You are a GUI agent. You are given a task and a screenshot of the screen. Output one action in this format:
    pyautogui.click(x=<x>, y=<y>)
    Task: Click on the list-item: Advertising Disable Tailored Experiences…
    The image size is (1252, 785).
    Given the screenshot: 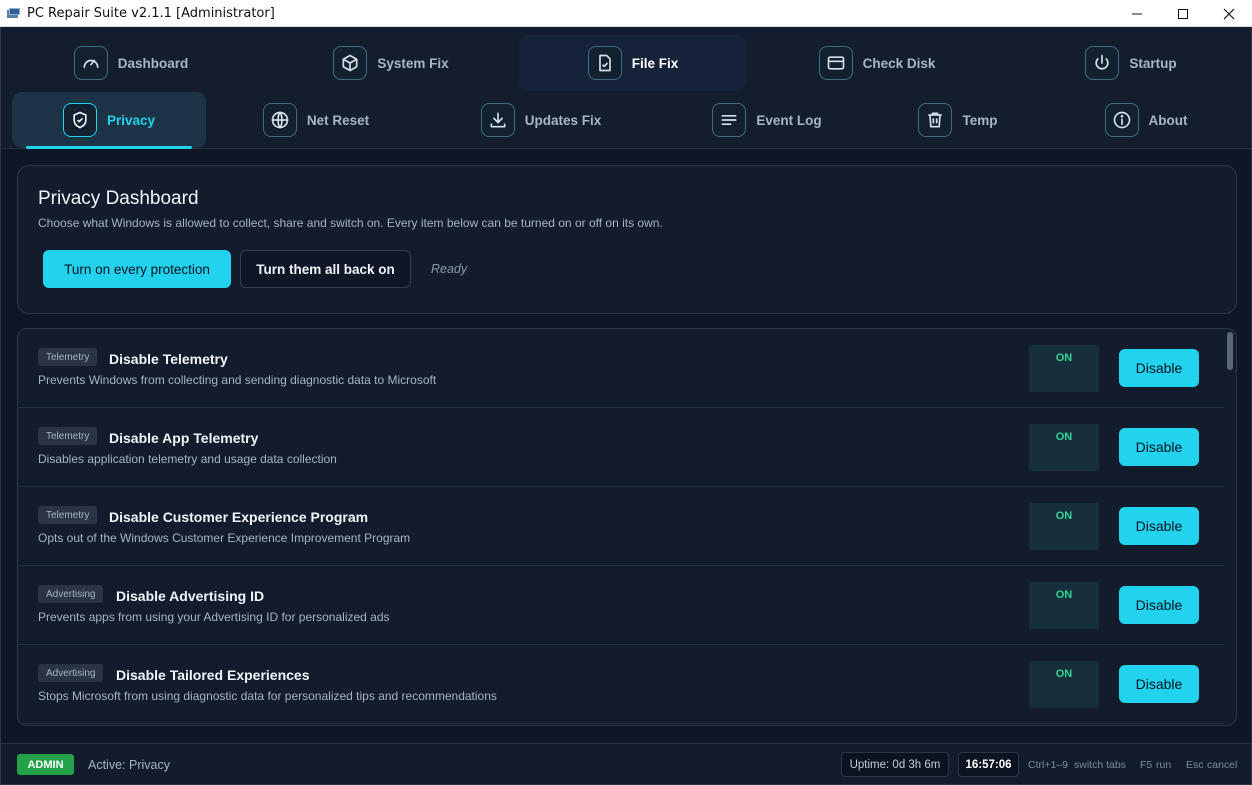 What is the action you would take?
    pyautogui.click(x=621, y=684)
    